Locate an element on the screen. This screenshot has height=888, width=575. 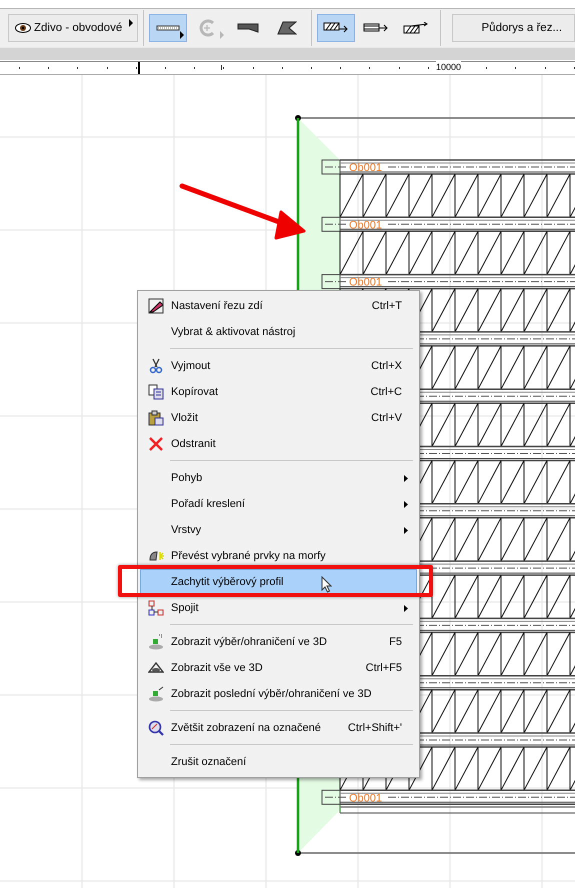
copy-icon is located at coordinates (156, 392).